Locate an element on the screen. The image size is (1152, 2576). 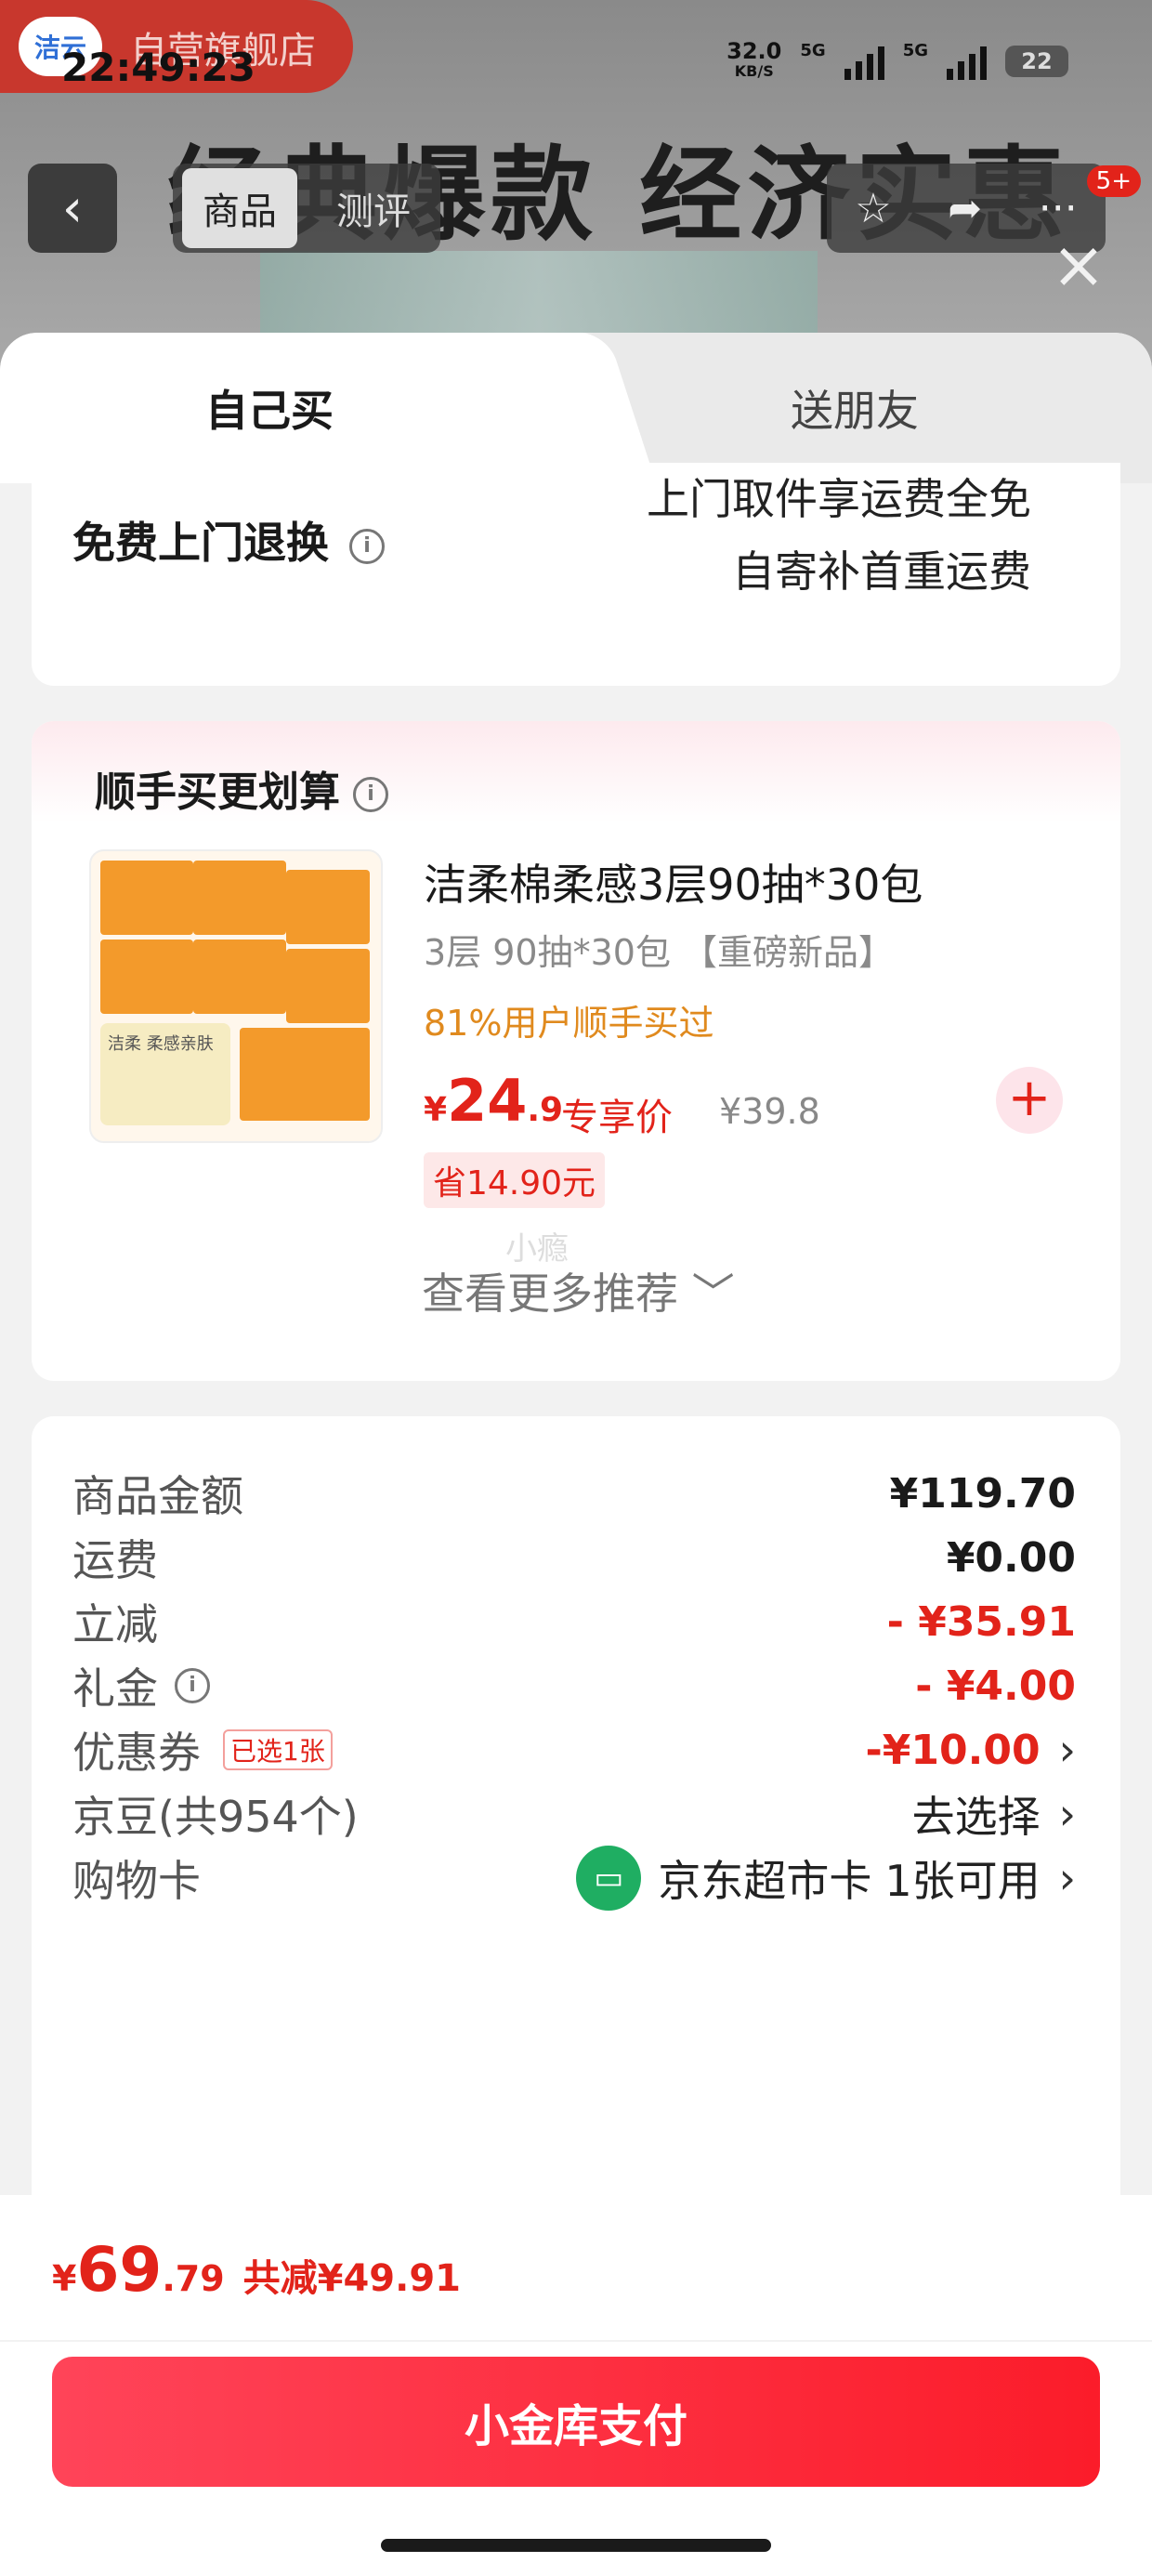
recommend-product-image: 洁柔 柔感亲肤 is located at coordinates (236, 996).